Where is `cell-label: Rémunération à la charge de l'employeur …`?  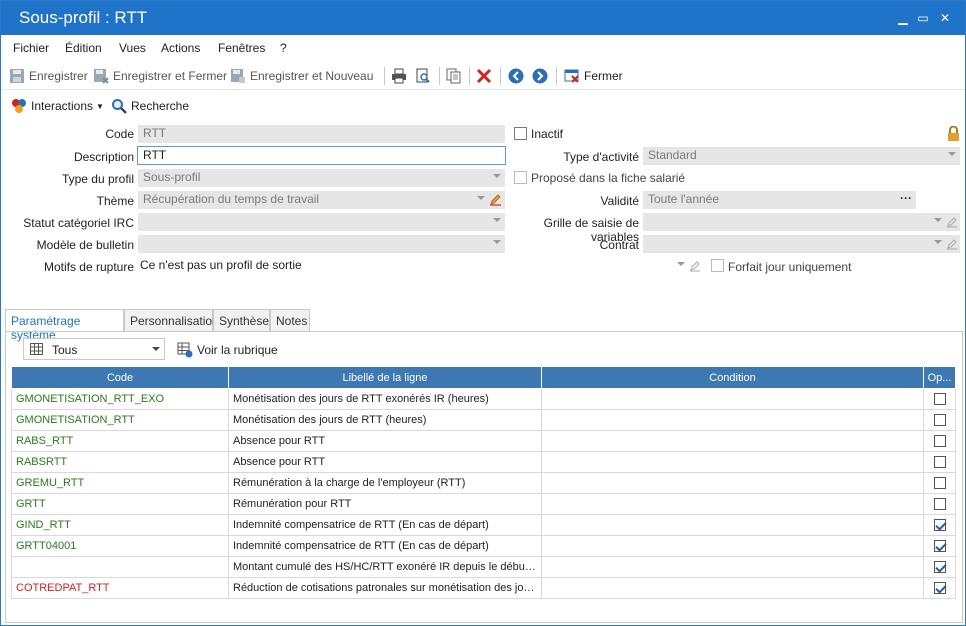 cell-label: Rémunération à la charge de l'employeur … is located at coordinates (385, 483).